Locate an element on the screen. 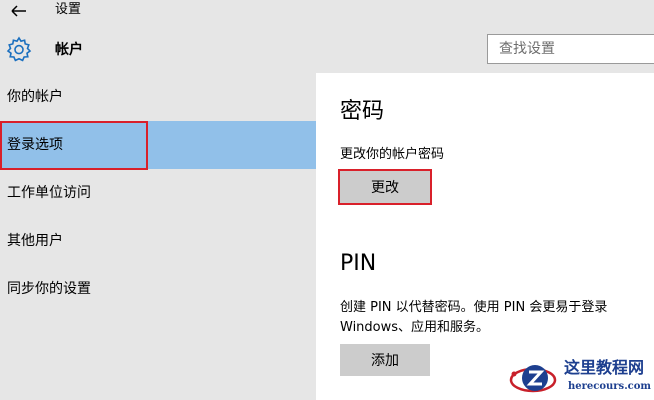 This screenshot has width=654, height=400. app-title: 设置 is located at coordinates (68, 9).